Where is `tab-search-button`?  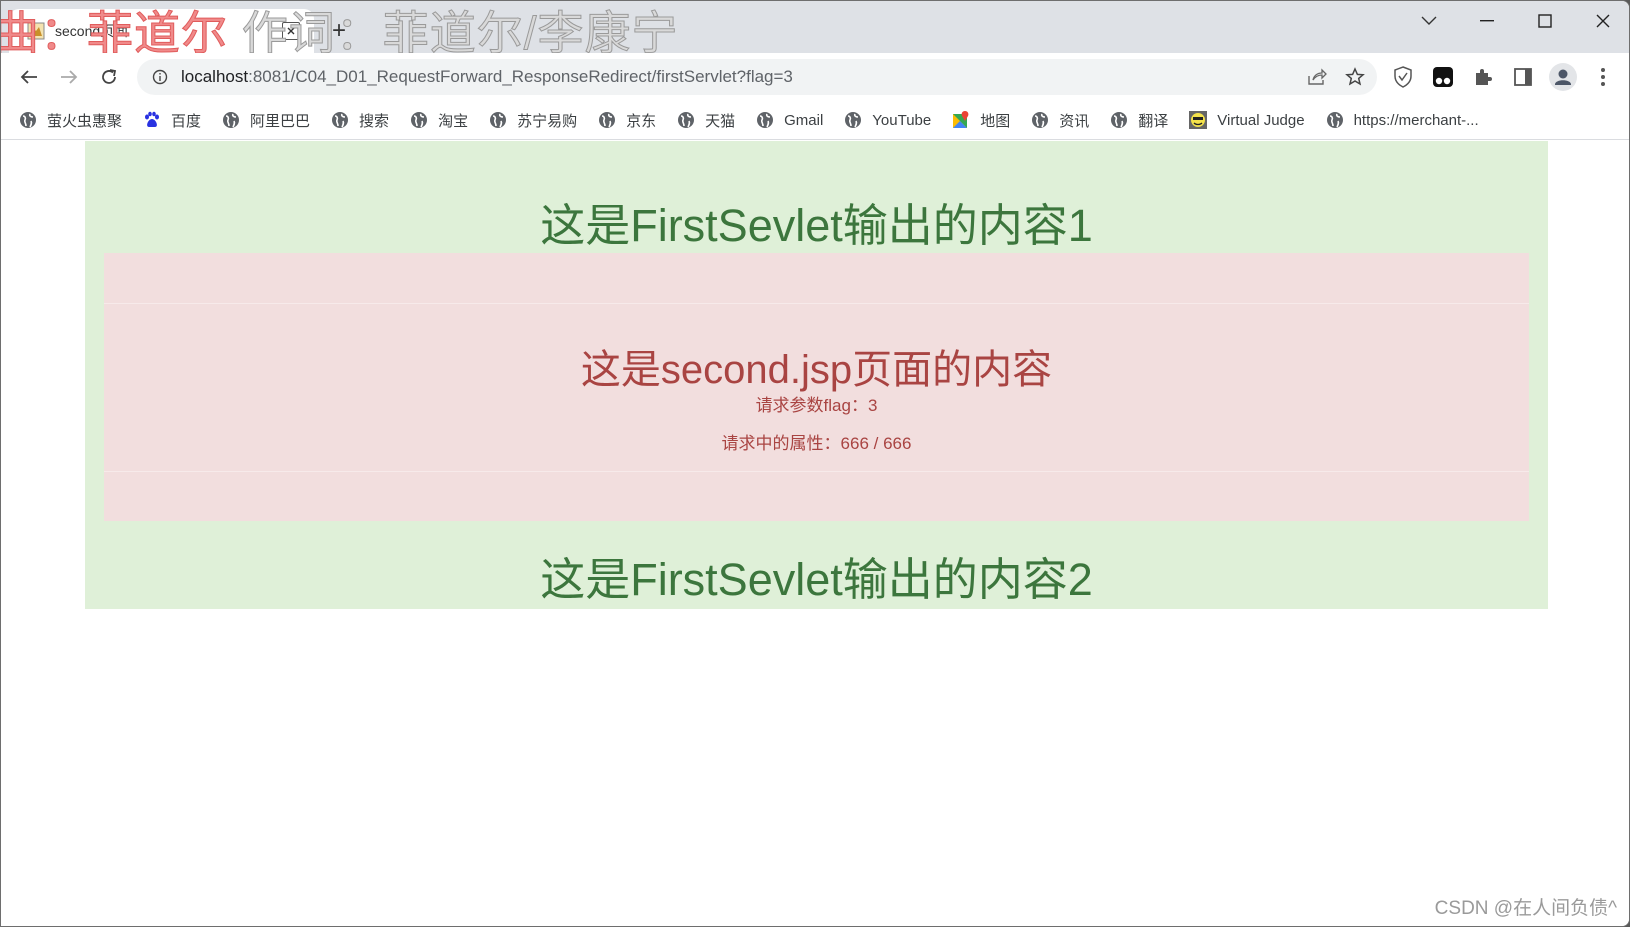 tab-search-button is located at coordinates (1429, 21).